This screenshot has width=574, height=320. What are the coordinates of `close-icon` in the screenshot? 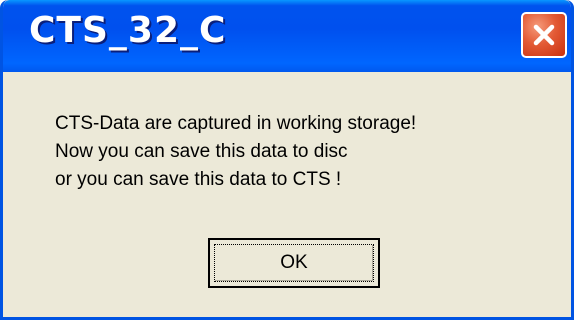 It's located at (544, 35).